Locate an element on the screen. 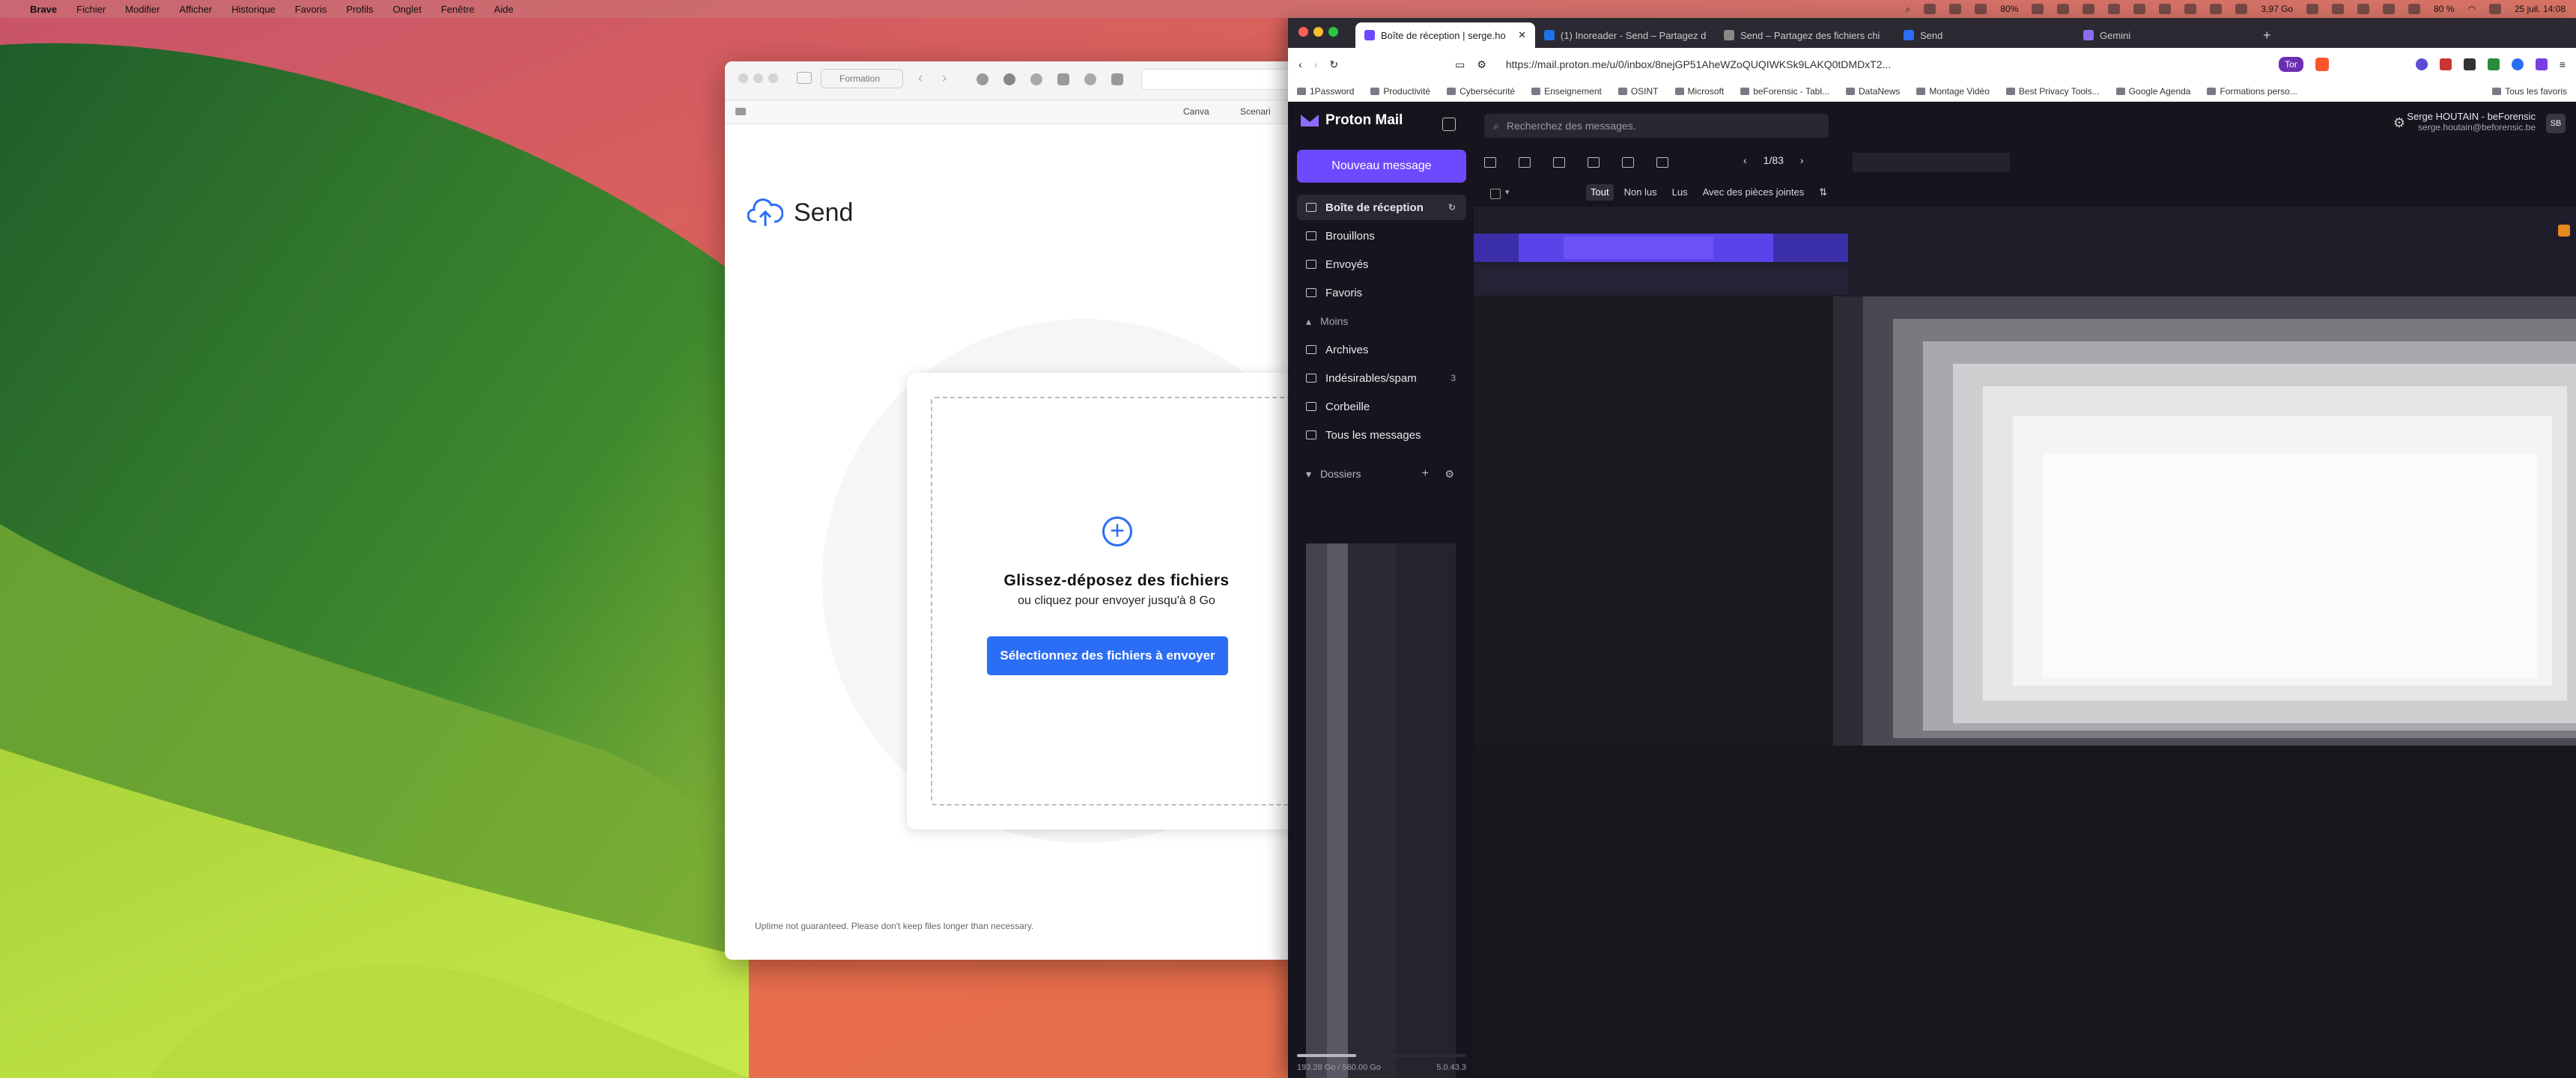  folders-header: ▾ Dossiers + ⚙ is located at coordinates (1381, 474).